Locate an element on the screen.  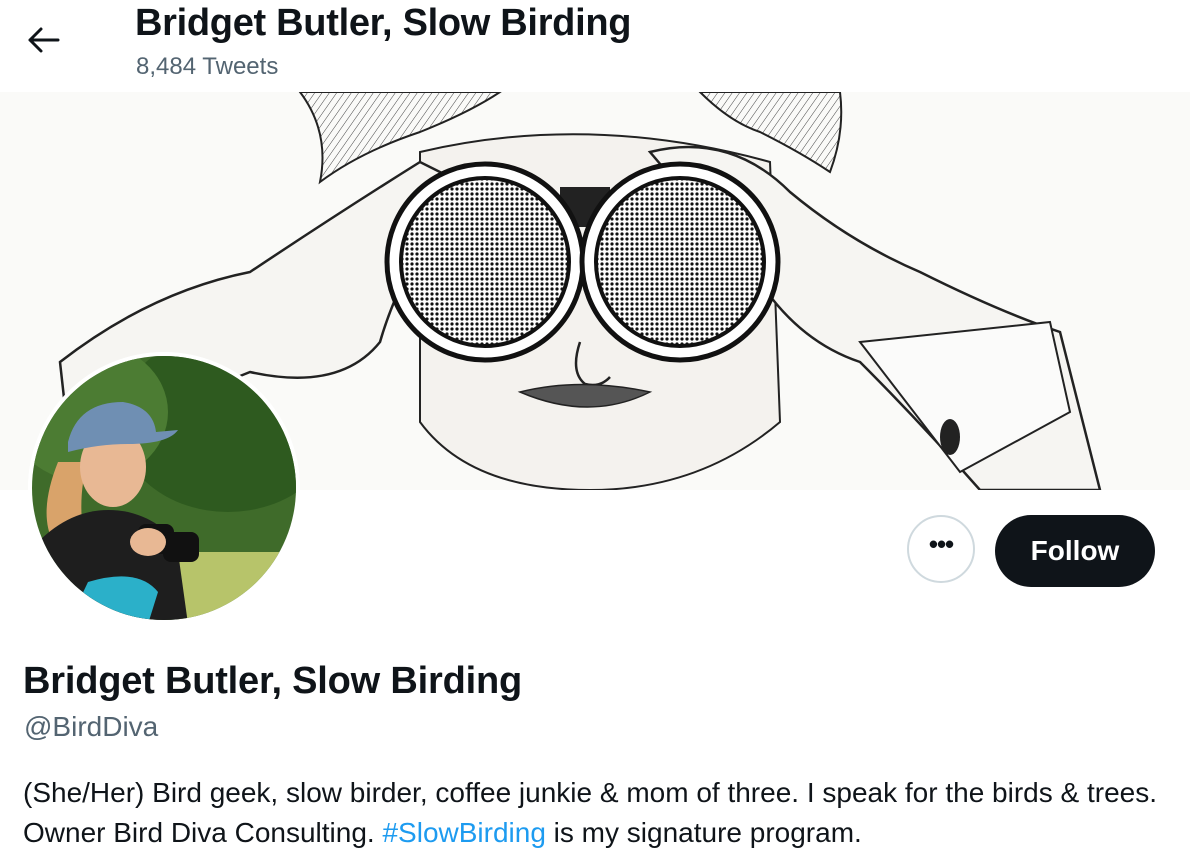
profile-handle: @BirdDiva is located at coordinates (91, 726).